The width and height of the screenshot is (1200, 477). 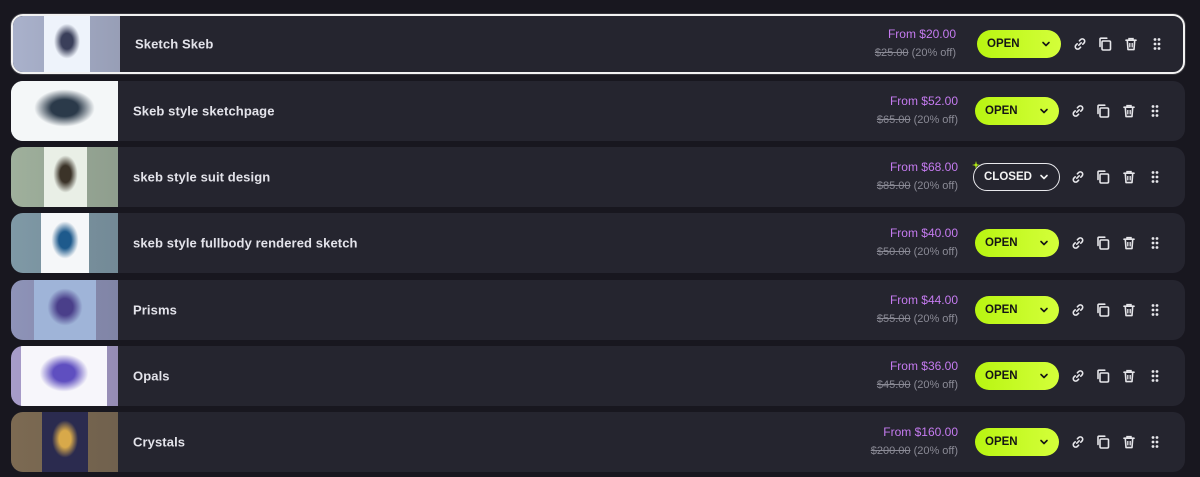 I want to click on status-dropdown: CLOSED, so click(x=1016, y=177).